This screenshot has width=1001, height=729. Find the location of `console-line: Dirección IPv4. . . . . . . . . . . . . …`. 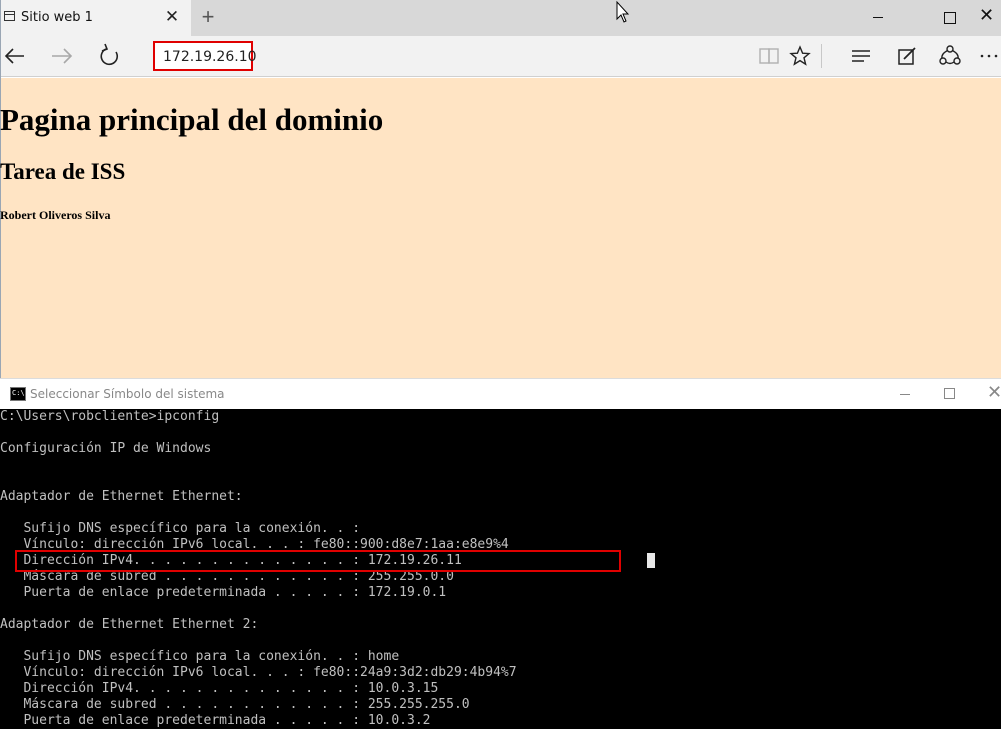

console-line: Dirección IPv4. . . . . . . . . . . . . … is located at coordinates (219, 688).